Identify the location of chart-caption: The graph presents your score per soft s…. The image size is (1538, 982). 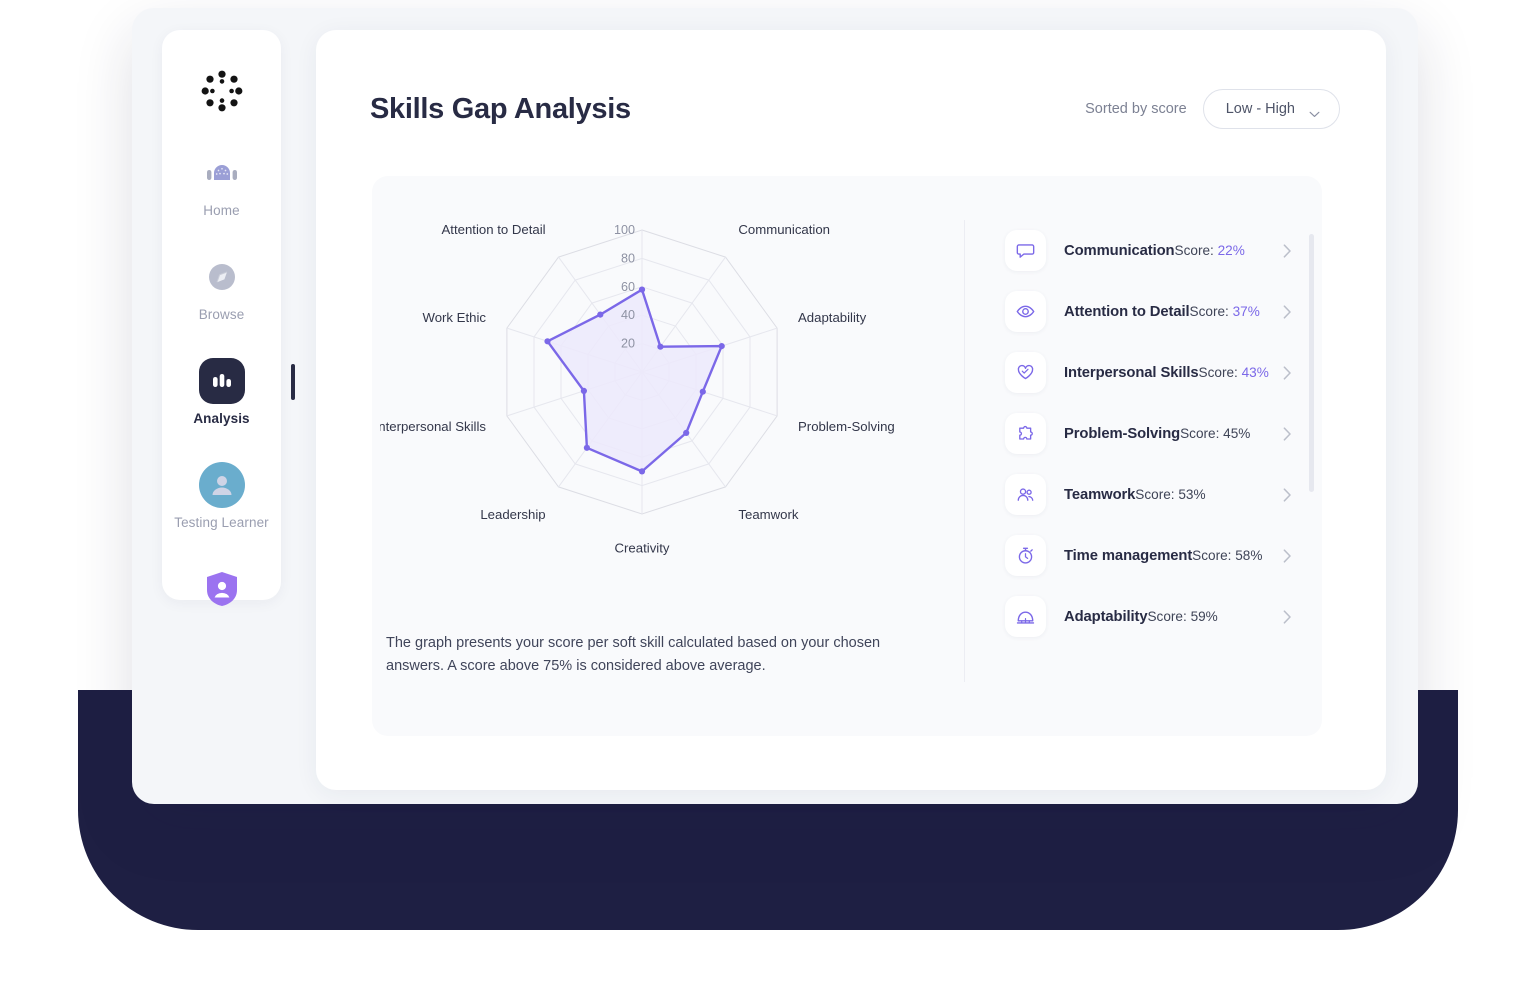
(633, 655).